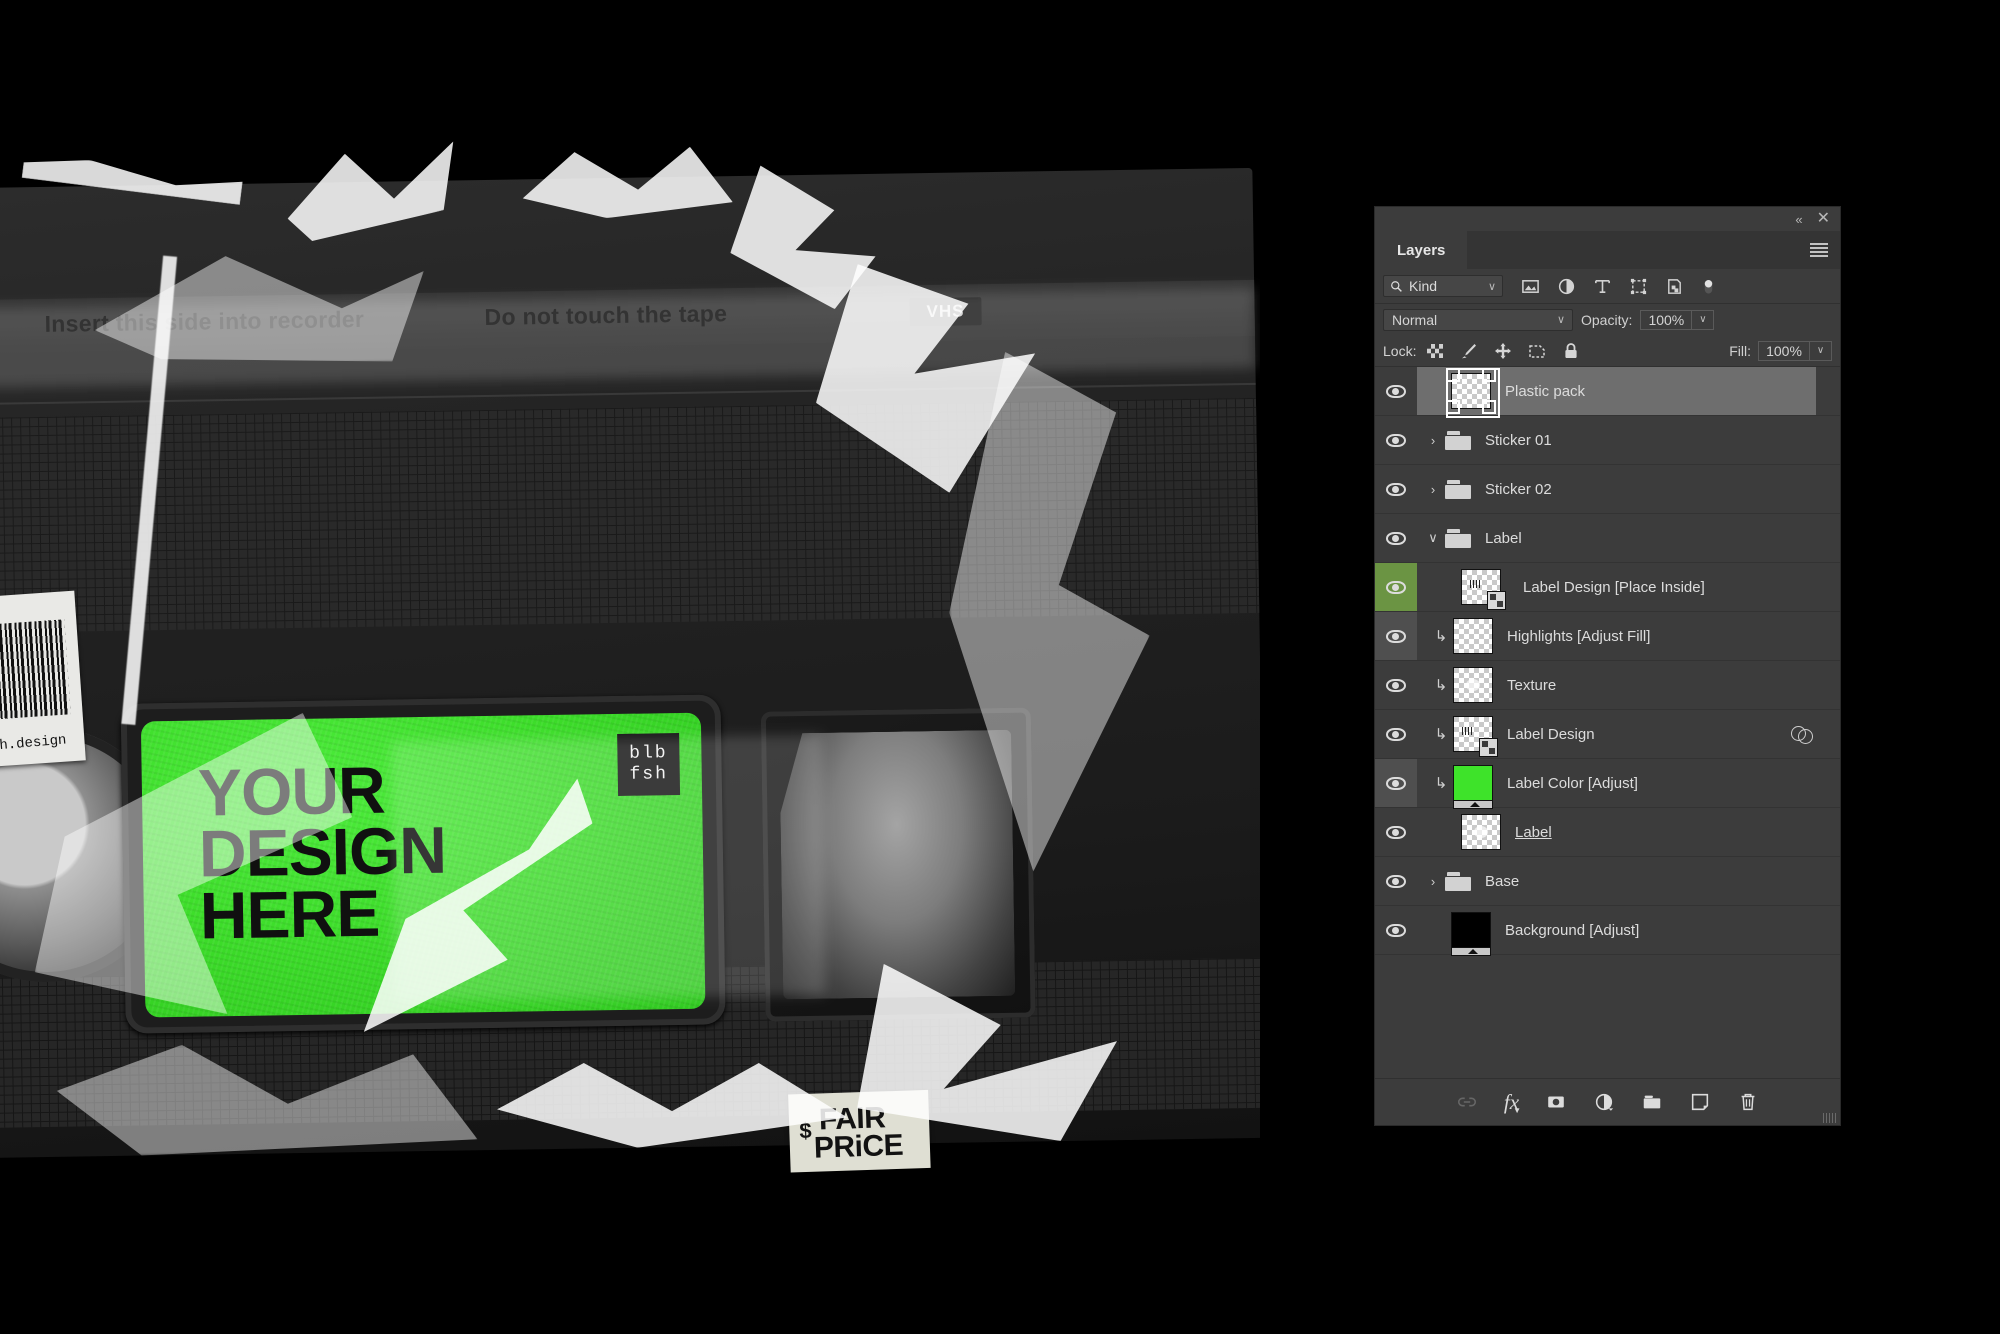 The image size is (2000, 1334). What do you see at coordinates (1628, 392) in the screenshot?
I see `layer-row-body: Plastic pack` at bounding box center [1628, 392].